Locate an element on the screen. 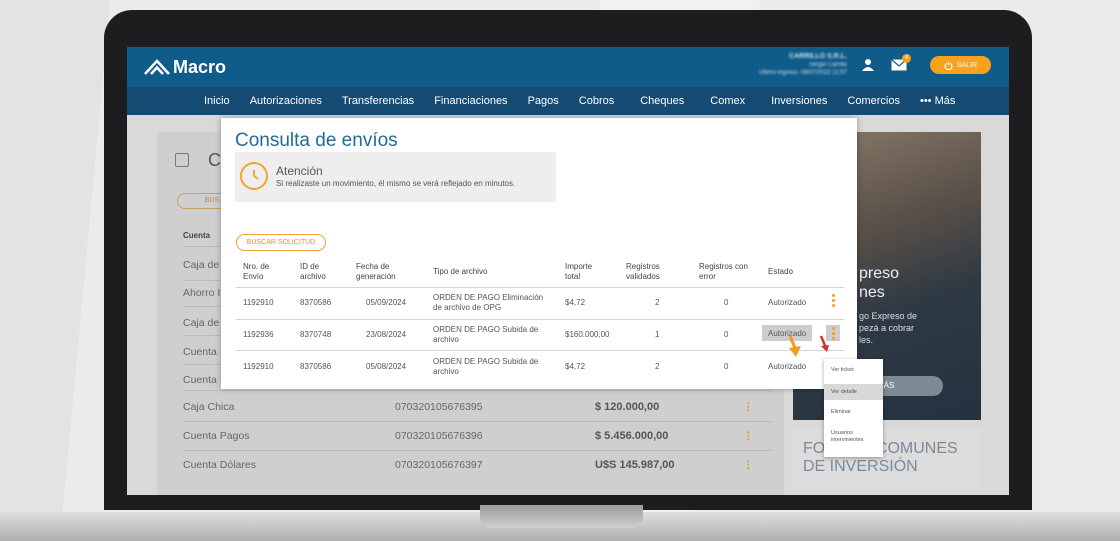 This screenshot has width=1120, height=541. logout-label: SALIR is located at coordinates (967, 65).